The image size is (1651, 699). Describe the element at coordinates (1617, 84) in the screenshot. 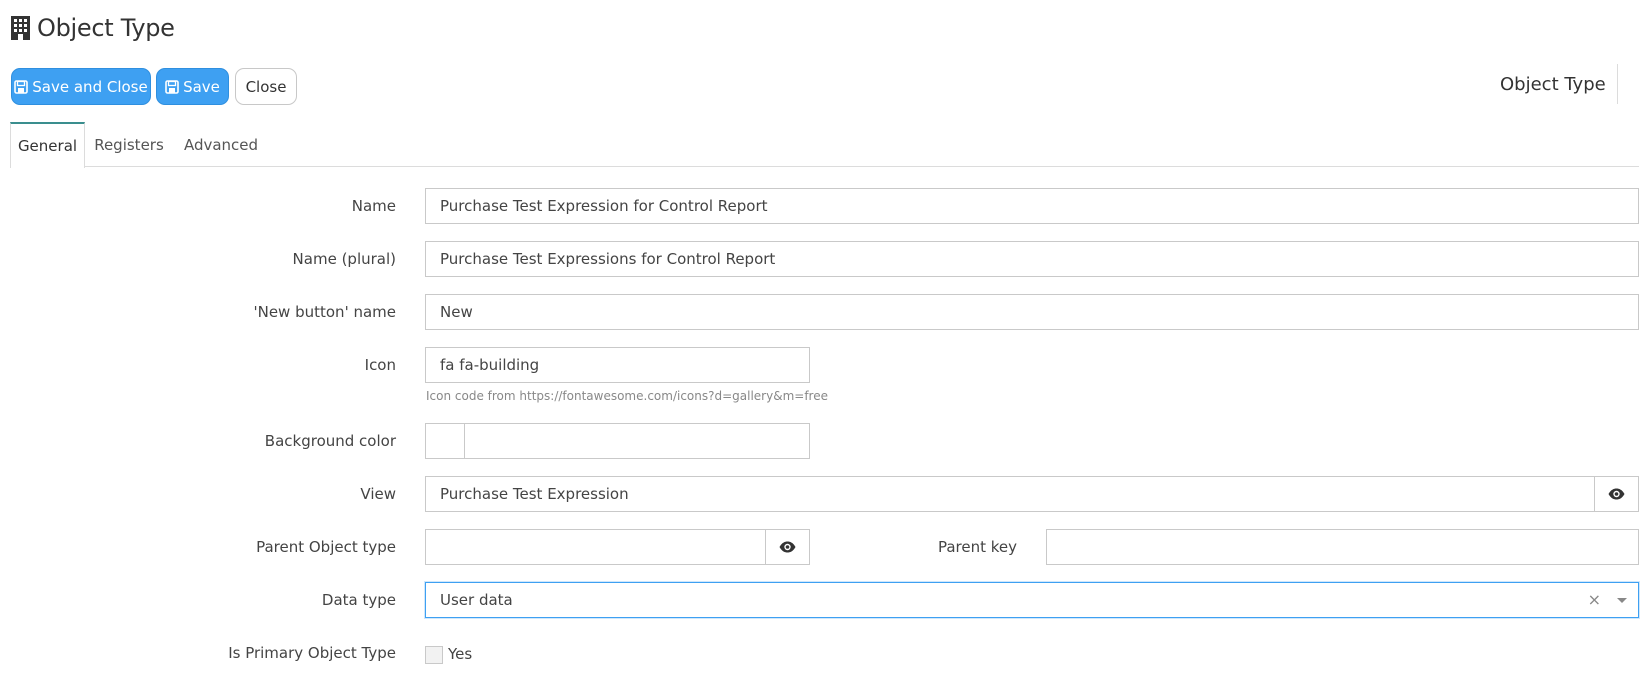

I see `divider` at that location.